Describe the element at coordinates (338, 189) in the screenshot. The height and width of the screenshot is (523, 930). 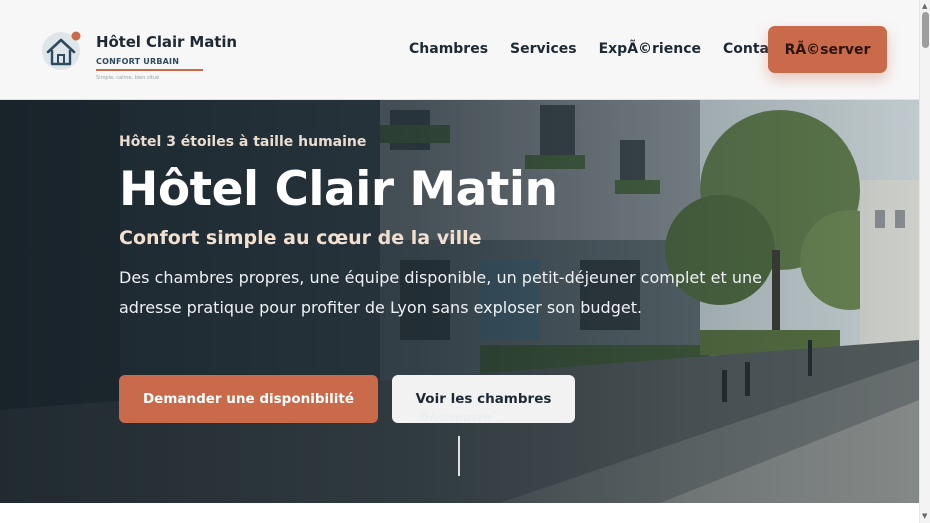
I see `hero-title: Hôtel Clair Matin` at that location.